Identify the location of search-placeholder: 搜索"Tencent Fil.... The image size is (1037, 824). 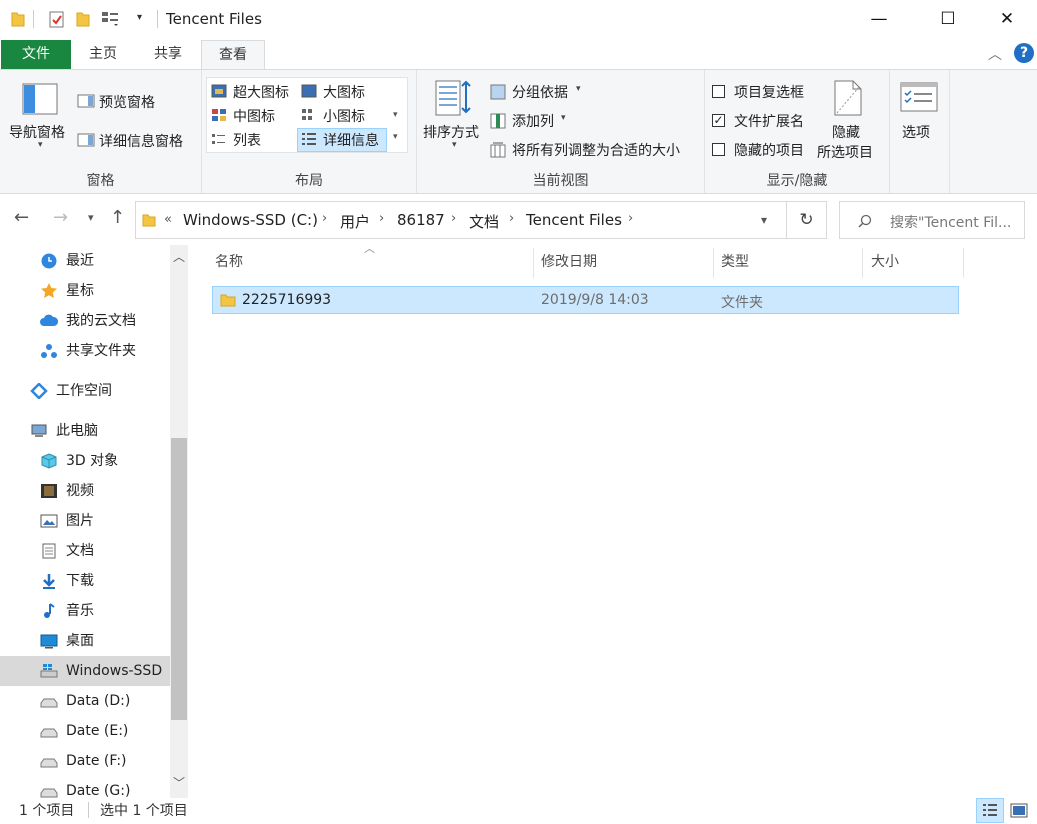
(951, 223).